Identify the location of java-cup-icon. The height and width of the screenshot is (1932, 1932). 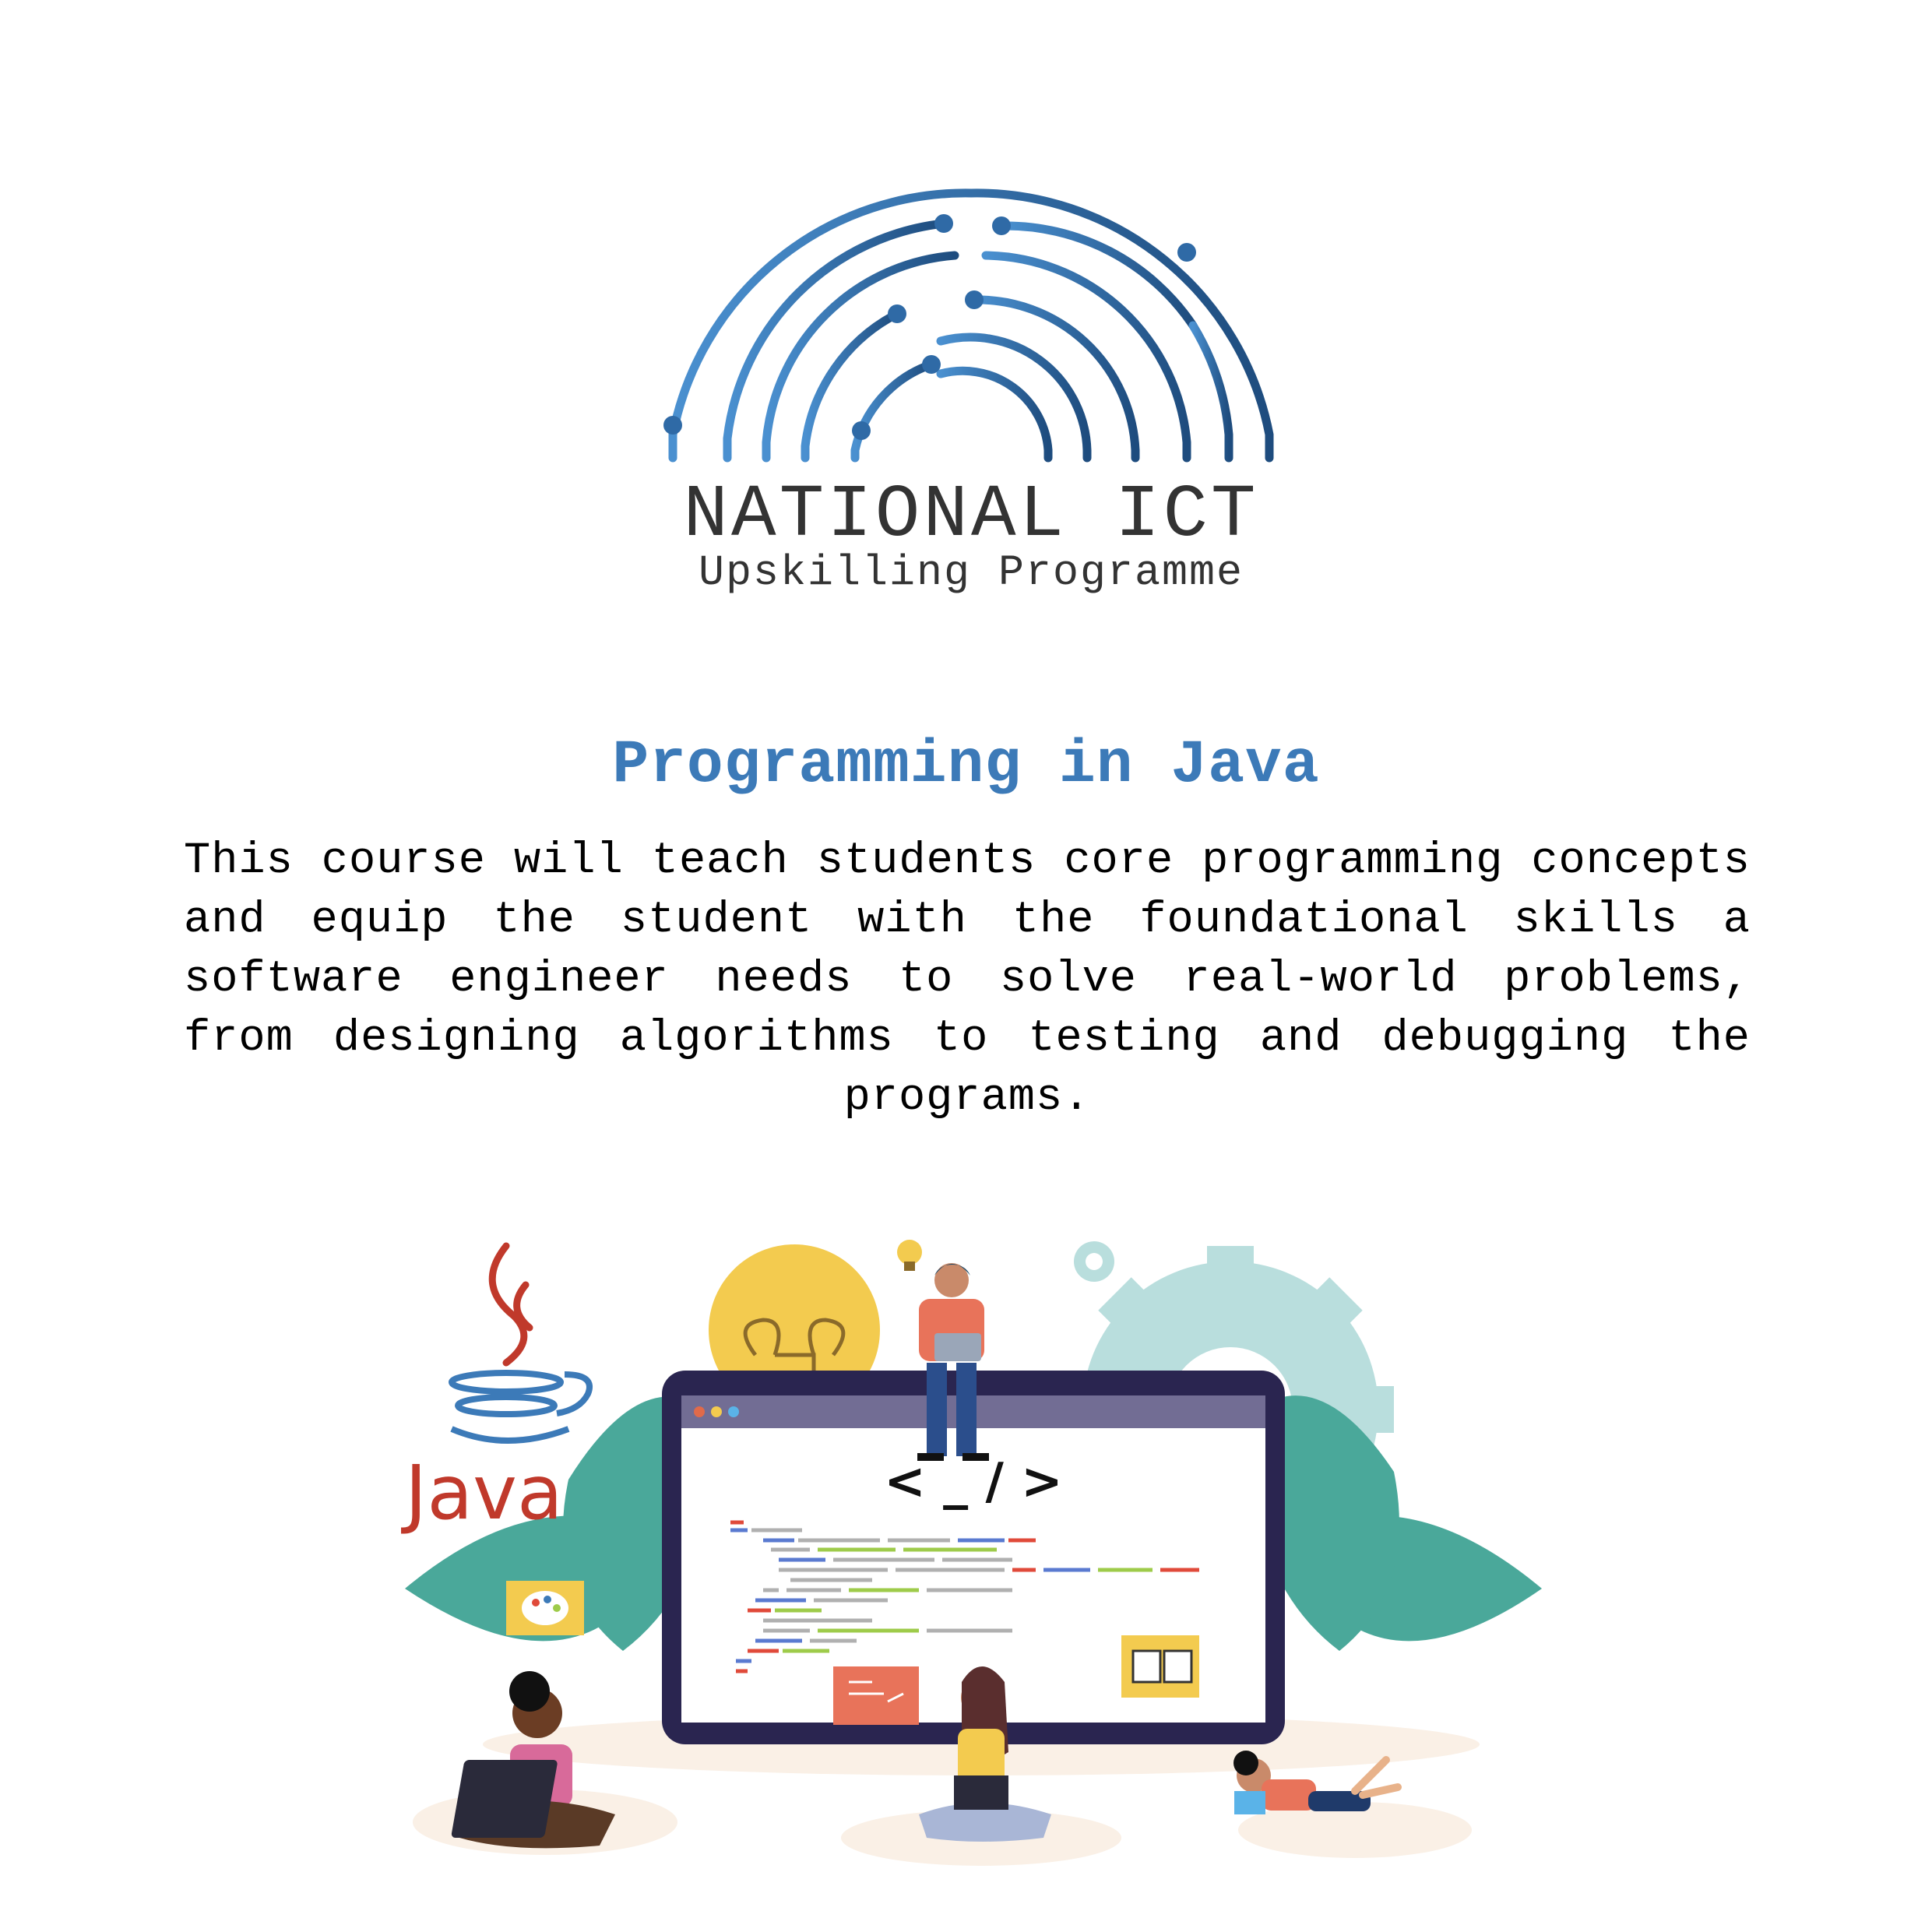
(521, 1343).